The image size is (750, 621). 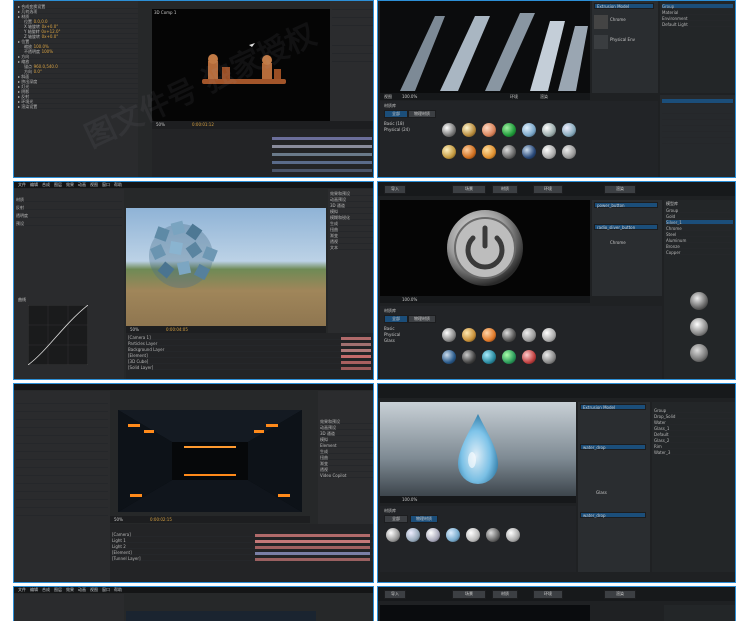 What do you see at coordinates (514, 97) in the screenshot?
I see `bottom-label: 环境` at bounding box center [514, 97].